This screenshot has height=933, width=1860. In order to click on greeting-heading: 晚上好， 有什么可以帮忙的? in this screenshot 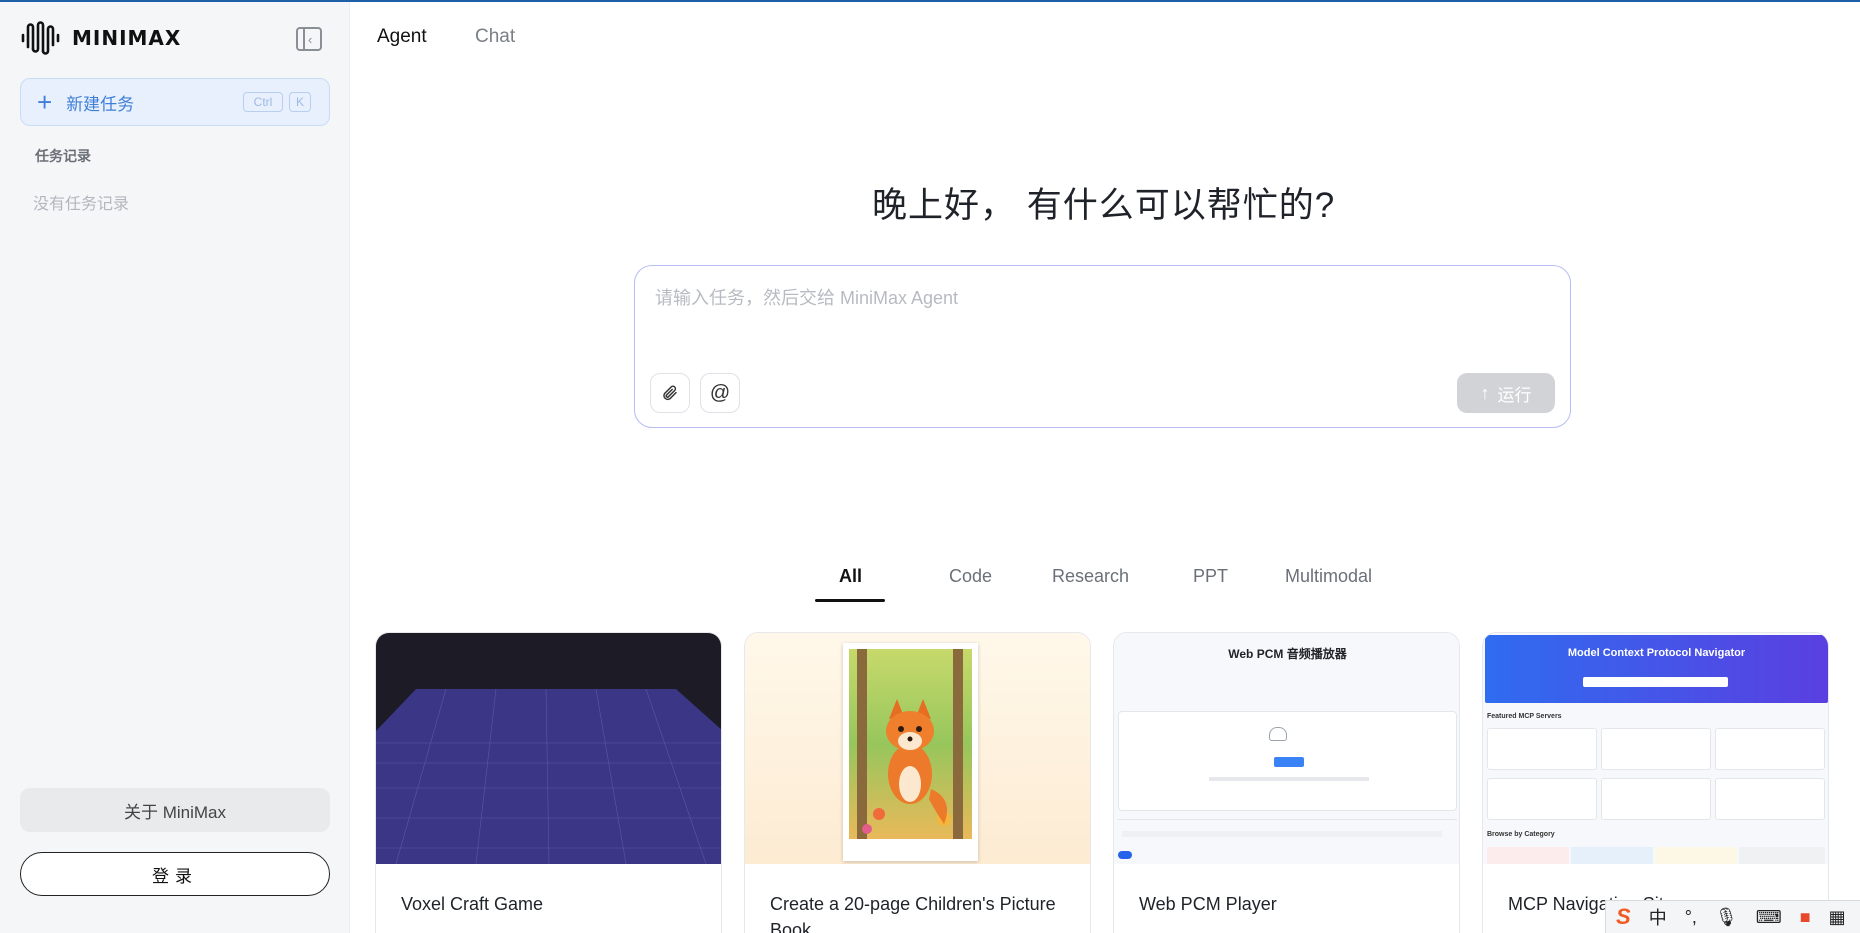, I will do `click(1104, 205)`.